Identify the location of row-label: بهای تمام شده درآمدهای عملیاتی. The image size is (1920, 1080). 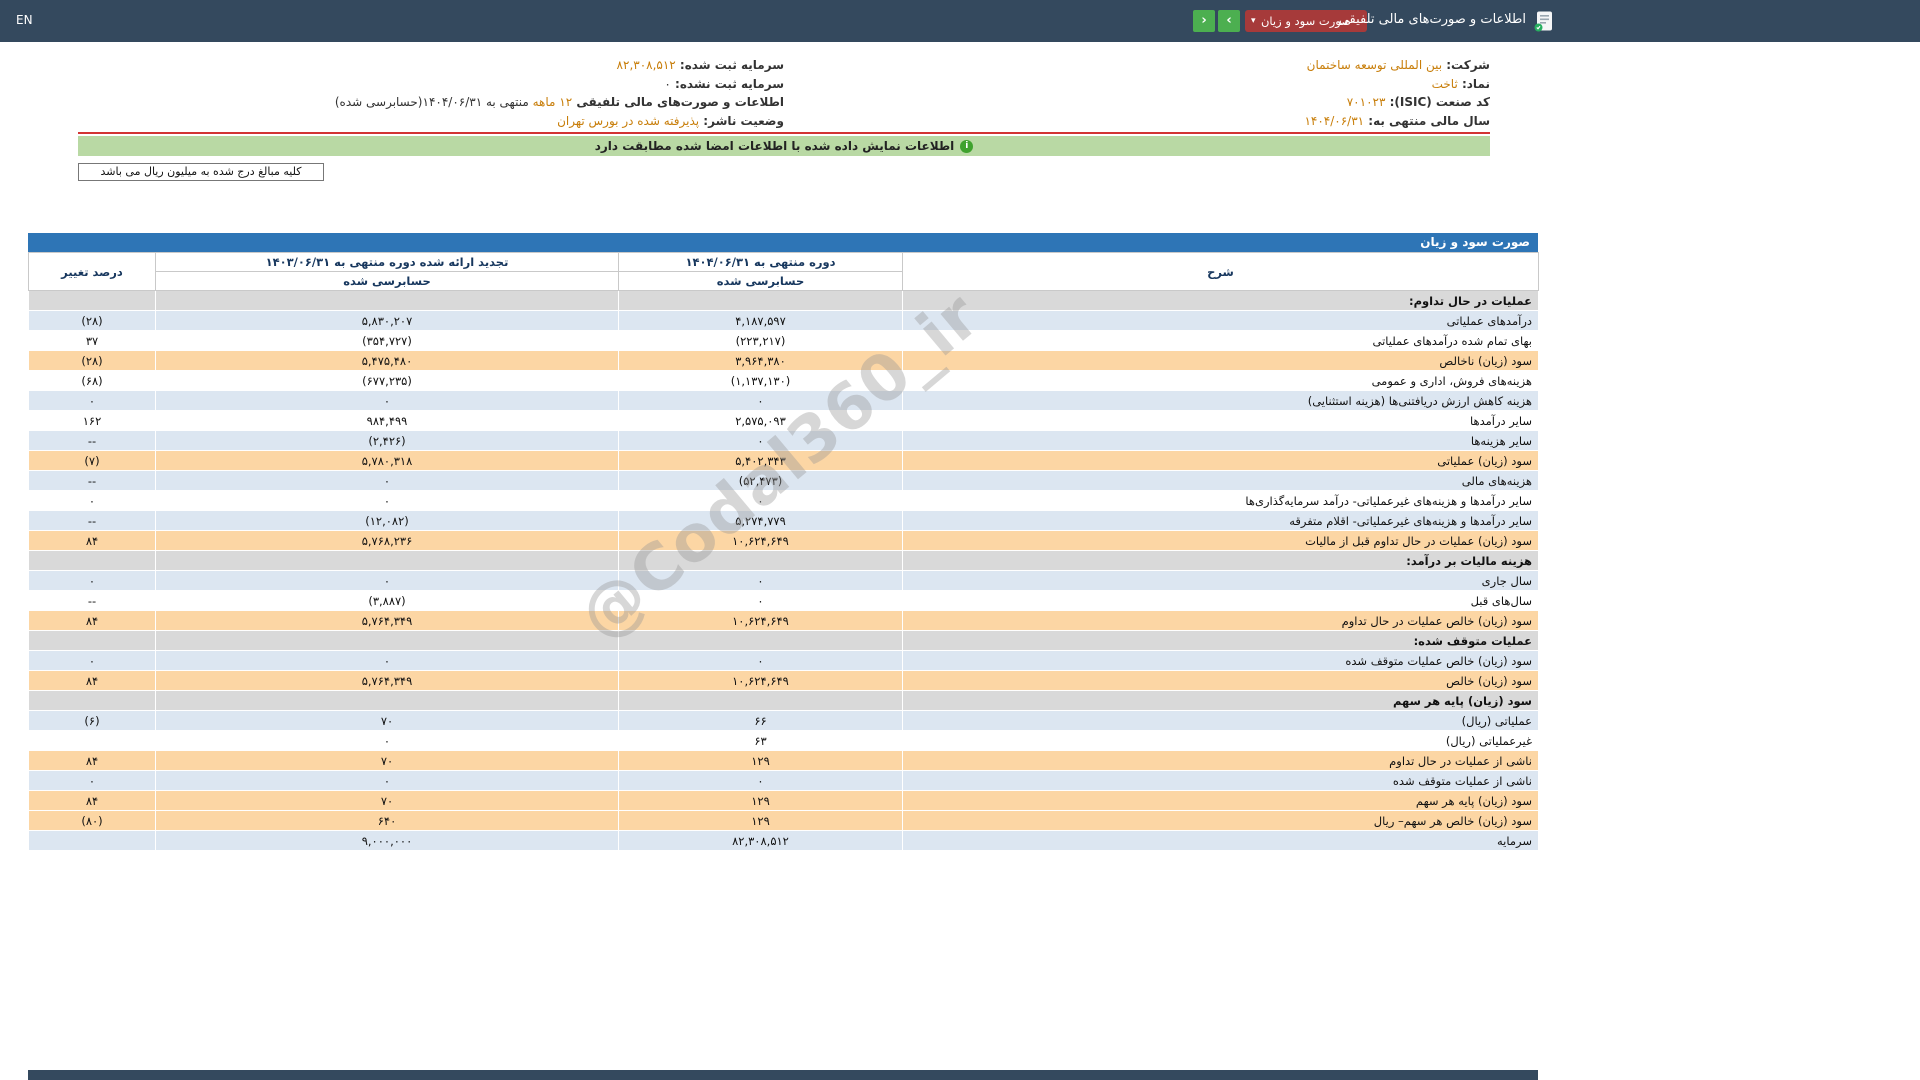
(1220, 340).